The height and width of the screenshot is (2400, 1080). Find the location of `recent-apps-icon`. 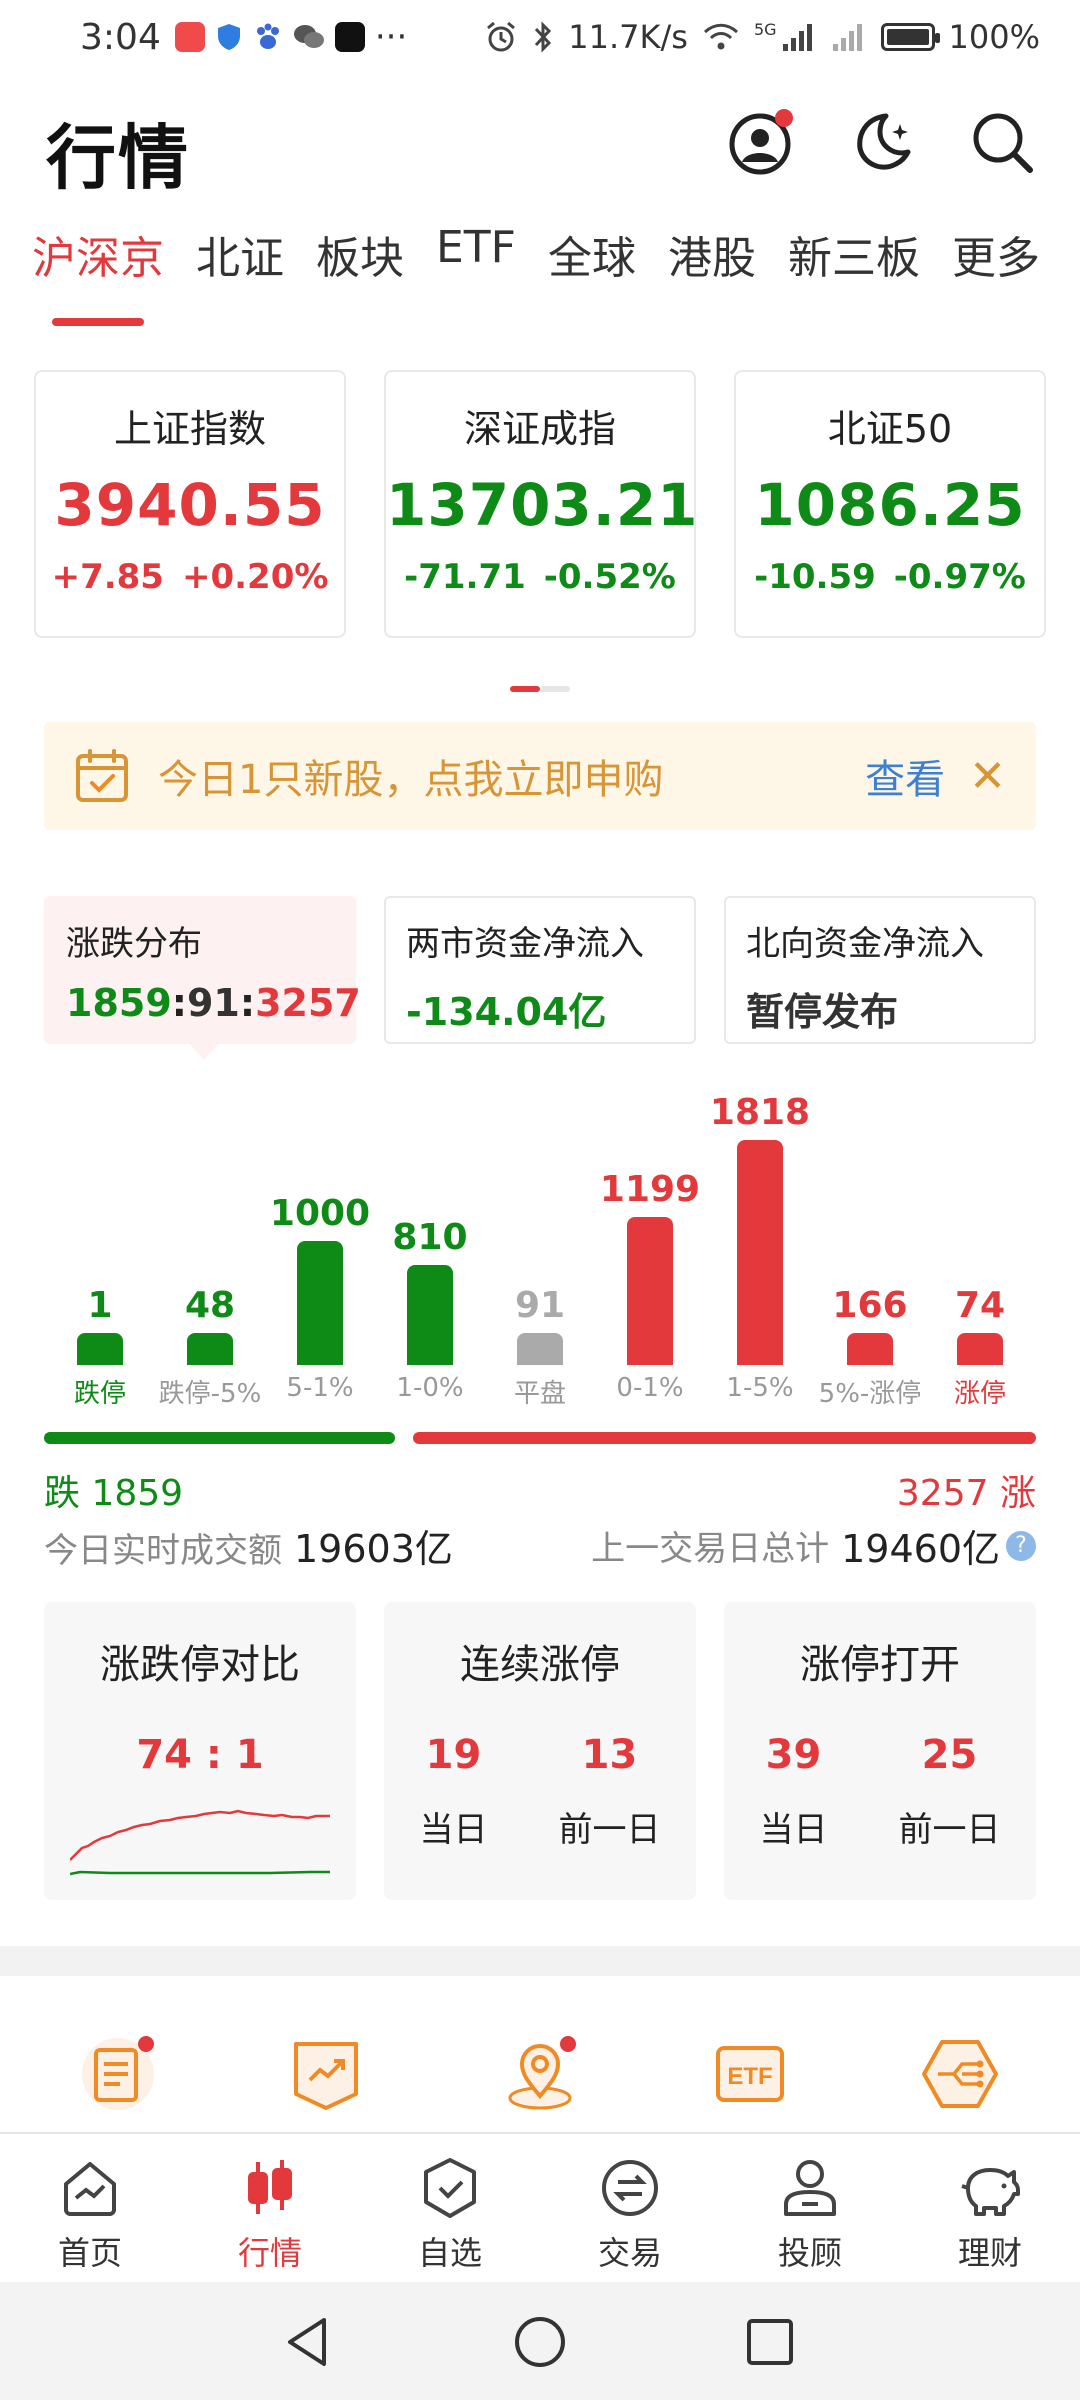

recent-apps-icon is located at coordinates (770, 2342).